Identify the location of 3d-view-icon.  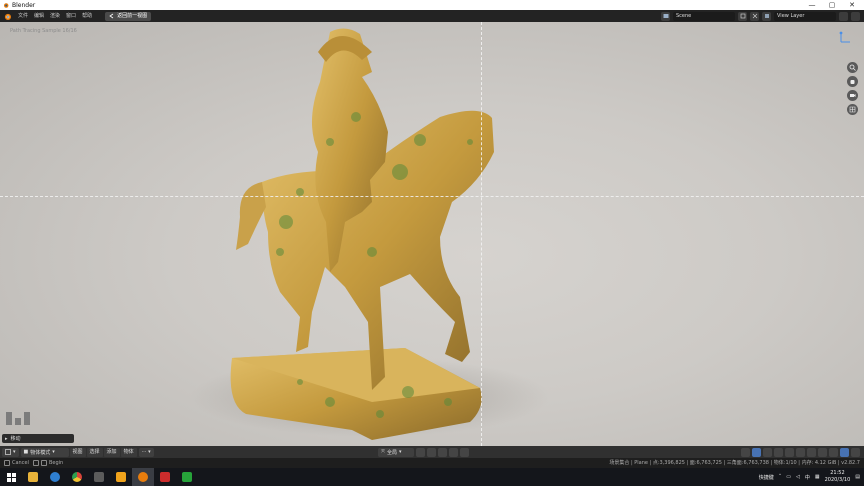
(8, 452).